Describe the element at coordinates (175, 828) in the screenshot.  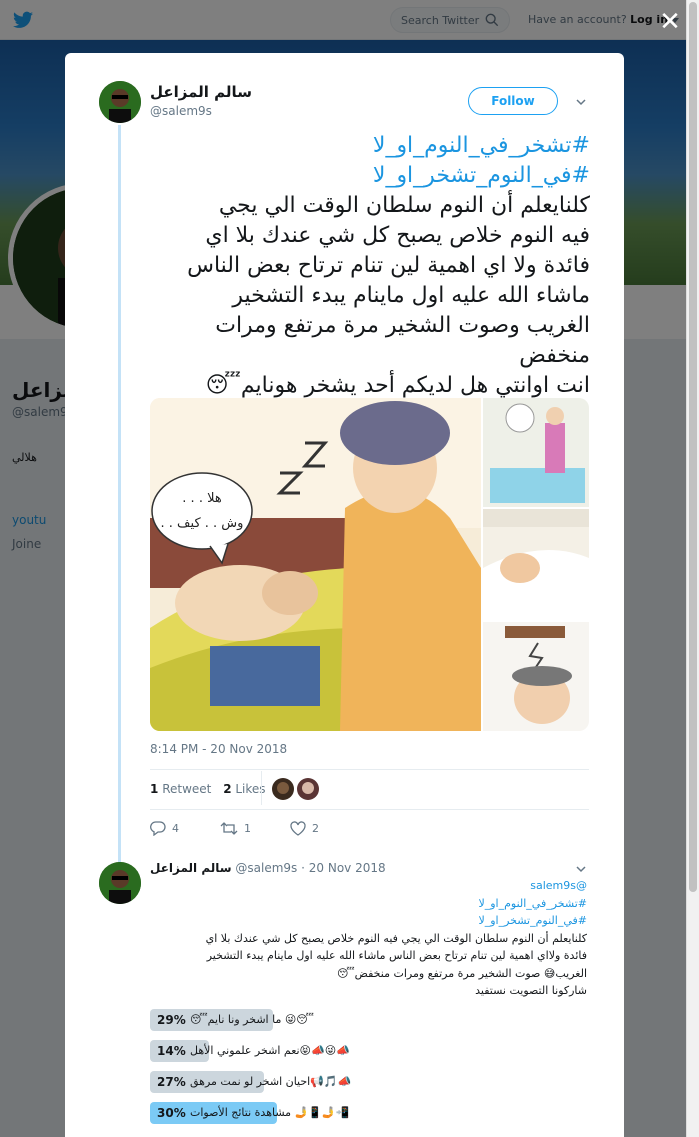
I see `reply-count: 4` at that location.